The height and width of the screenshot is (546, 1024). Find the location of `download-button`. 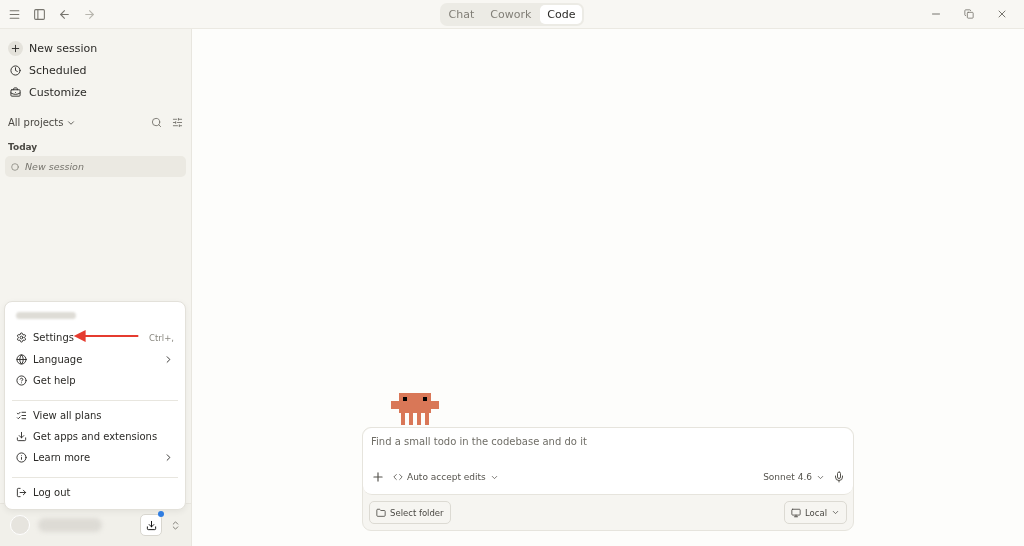

download-button is located at coordinates (151, 525).